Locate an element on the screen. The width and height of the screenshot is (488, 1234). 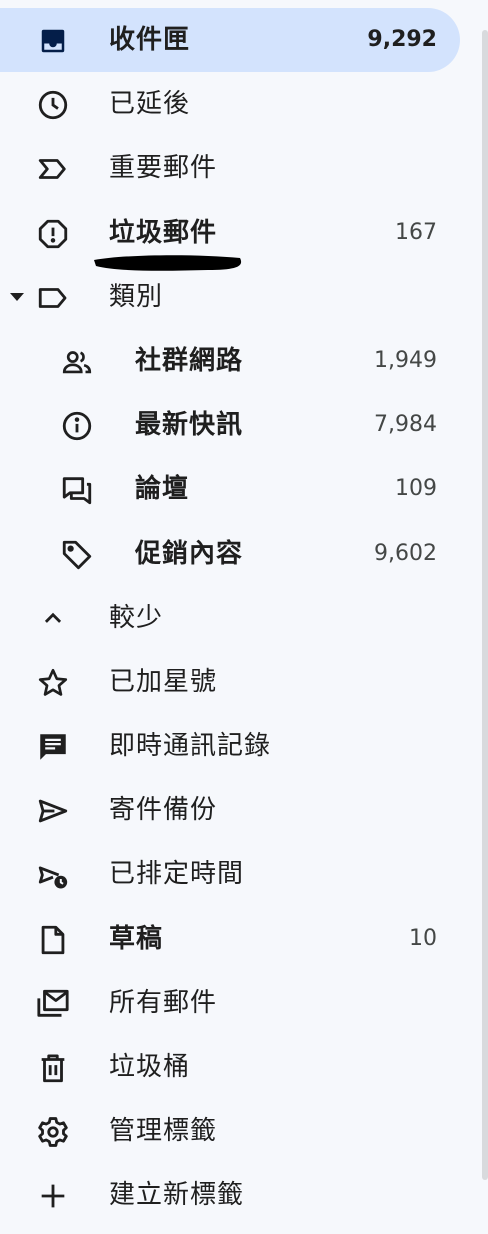
inbox-icon is located at coordinates (53, 41).